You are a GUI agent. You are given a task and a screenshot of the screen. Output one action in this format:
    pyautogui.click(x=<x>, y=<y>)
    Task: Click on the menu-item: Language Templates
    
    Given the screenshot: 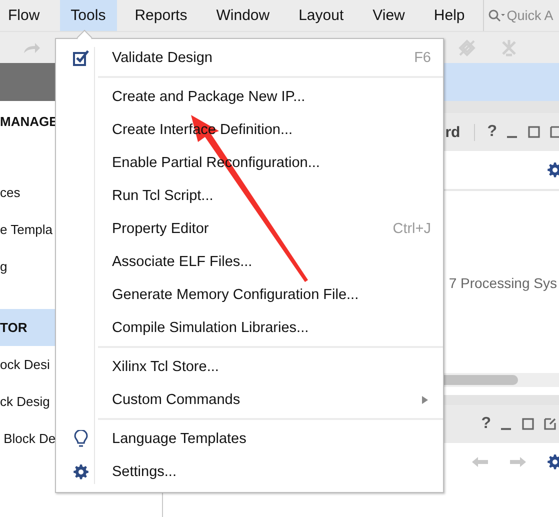 What is the action you would take?
    pyautogui.click(x=249, y=438)
    